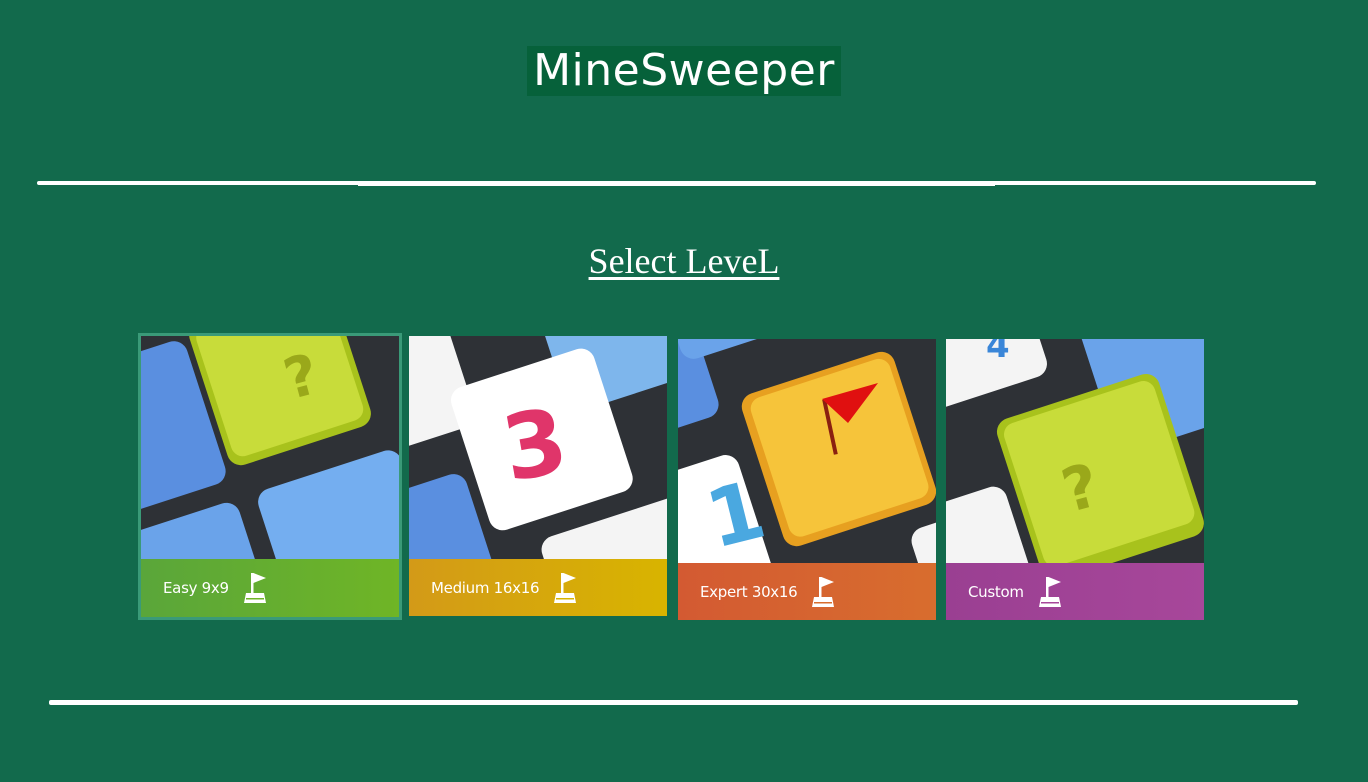 This screenshot has height=782, width=1368. I want to click on tile-expert-label: Expert 30x16, so click(749, 591).